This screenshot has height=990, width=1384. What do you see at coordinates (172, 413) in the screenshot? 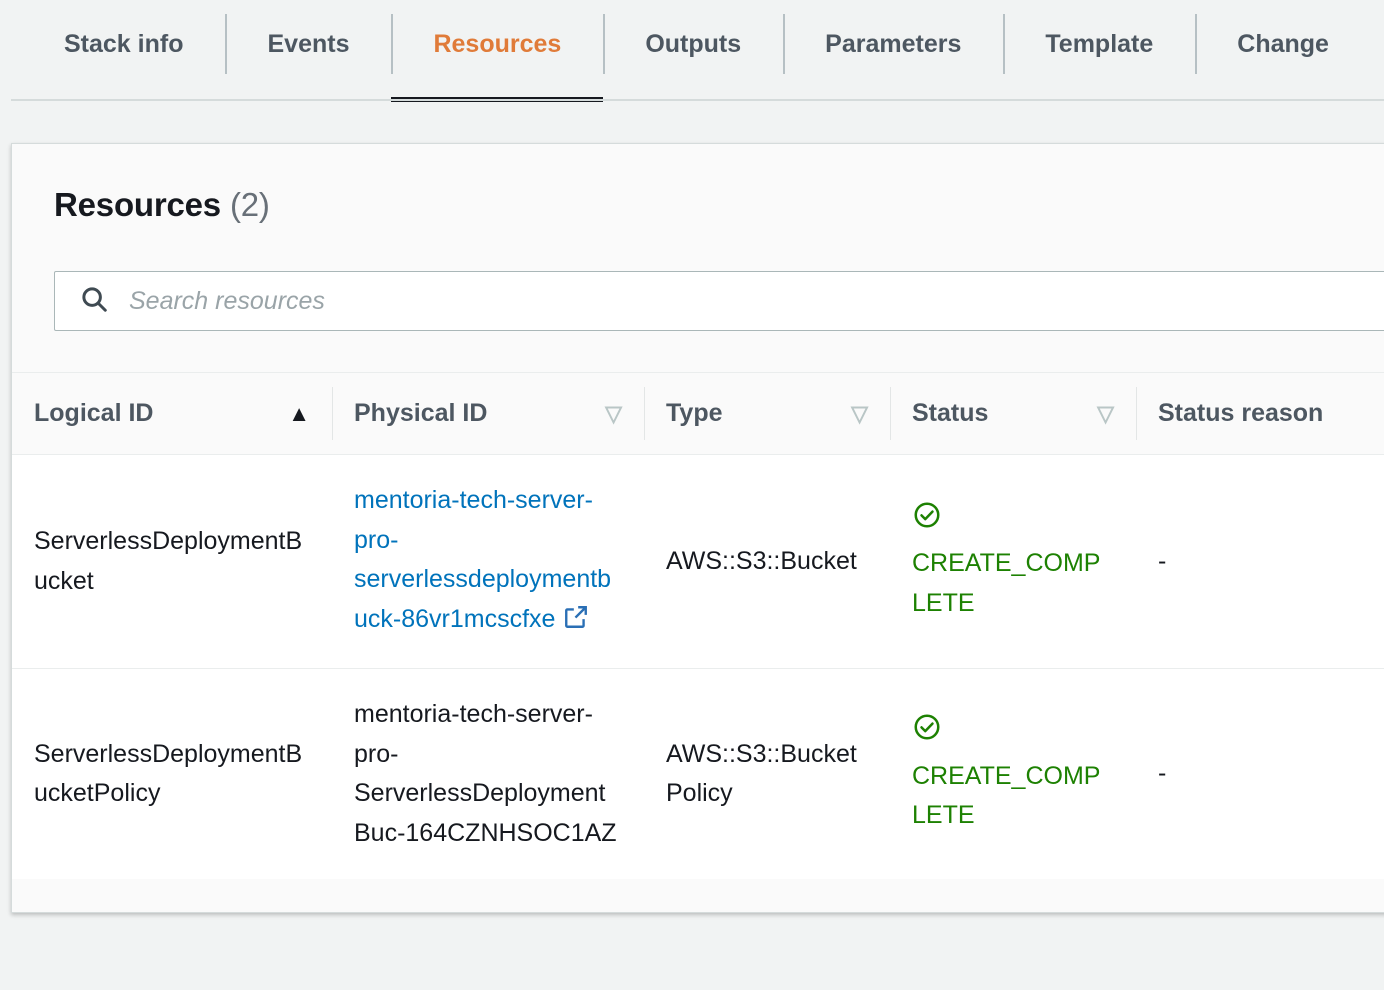
I see `column-header-logical-id: Logical ID ▲` at bounding box center [172, 413].